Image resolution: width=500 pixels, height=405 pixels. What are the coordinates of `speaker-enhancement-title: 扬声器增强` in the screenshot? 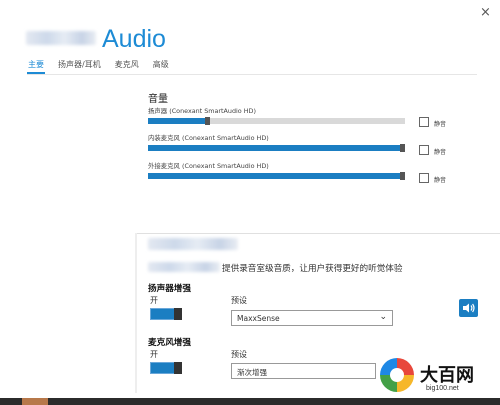 It's located at (169, 289).